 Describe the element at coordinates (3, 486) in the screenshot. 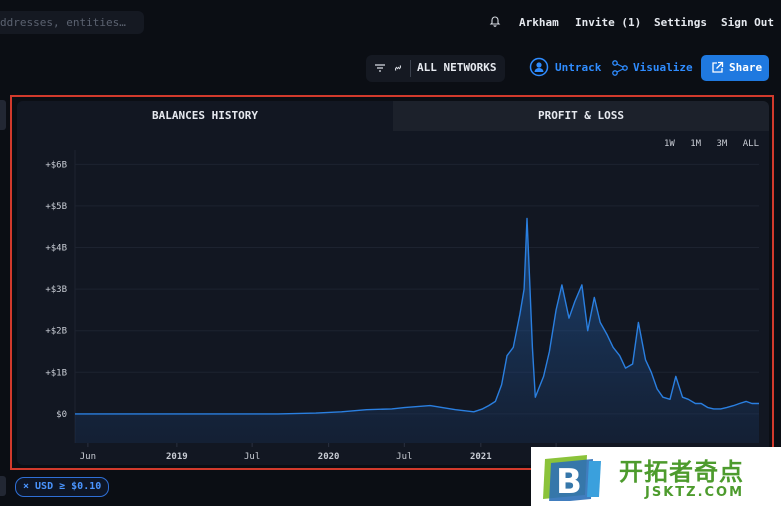

I see `side-handle-bottom` at that location.